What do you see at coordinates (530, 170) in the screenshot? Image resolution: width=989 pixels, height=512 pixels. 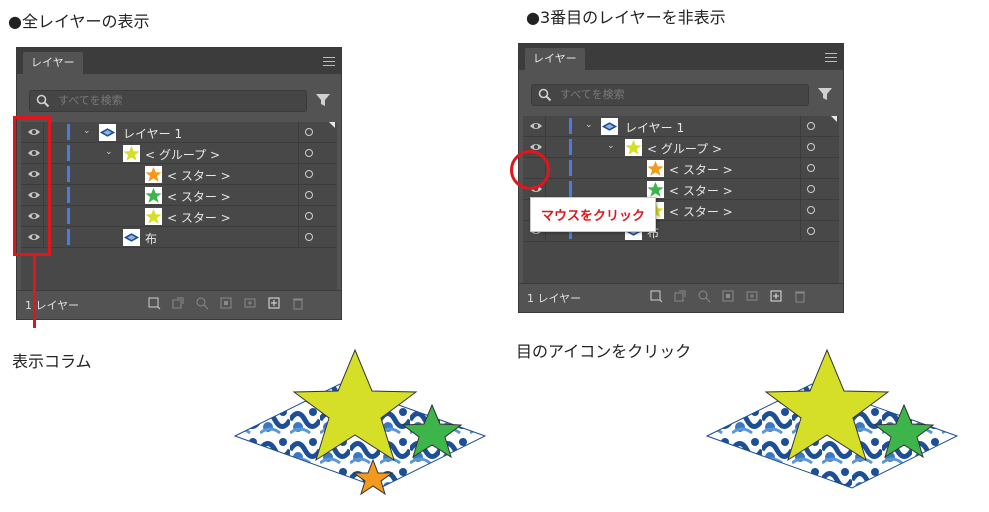 I see `click-target-highlight` at bounding box center [530, 170].